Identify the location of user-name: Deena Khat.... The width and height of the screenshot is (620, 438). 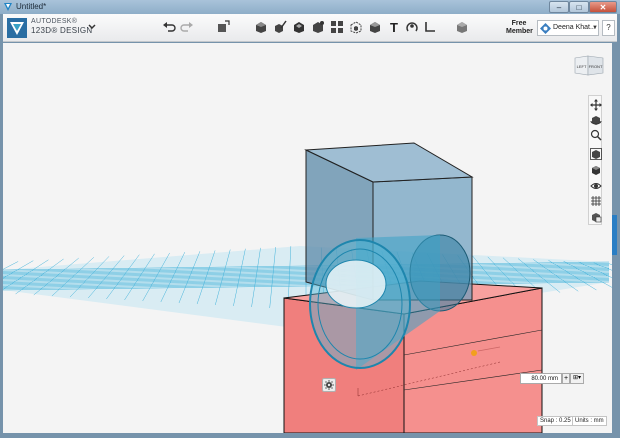
(574, 27).